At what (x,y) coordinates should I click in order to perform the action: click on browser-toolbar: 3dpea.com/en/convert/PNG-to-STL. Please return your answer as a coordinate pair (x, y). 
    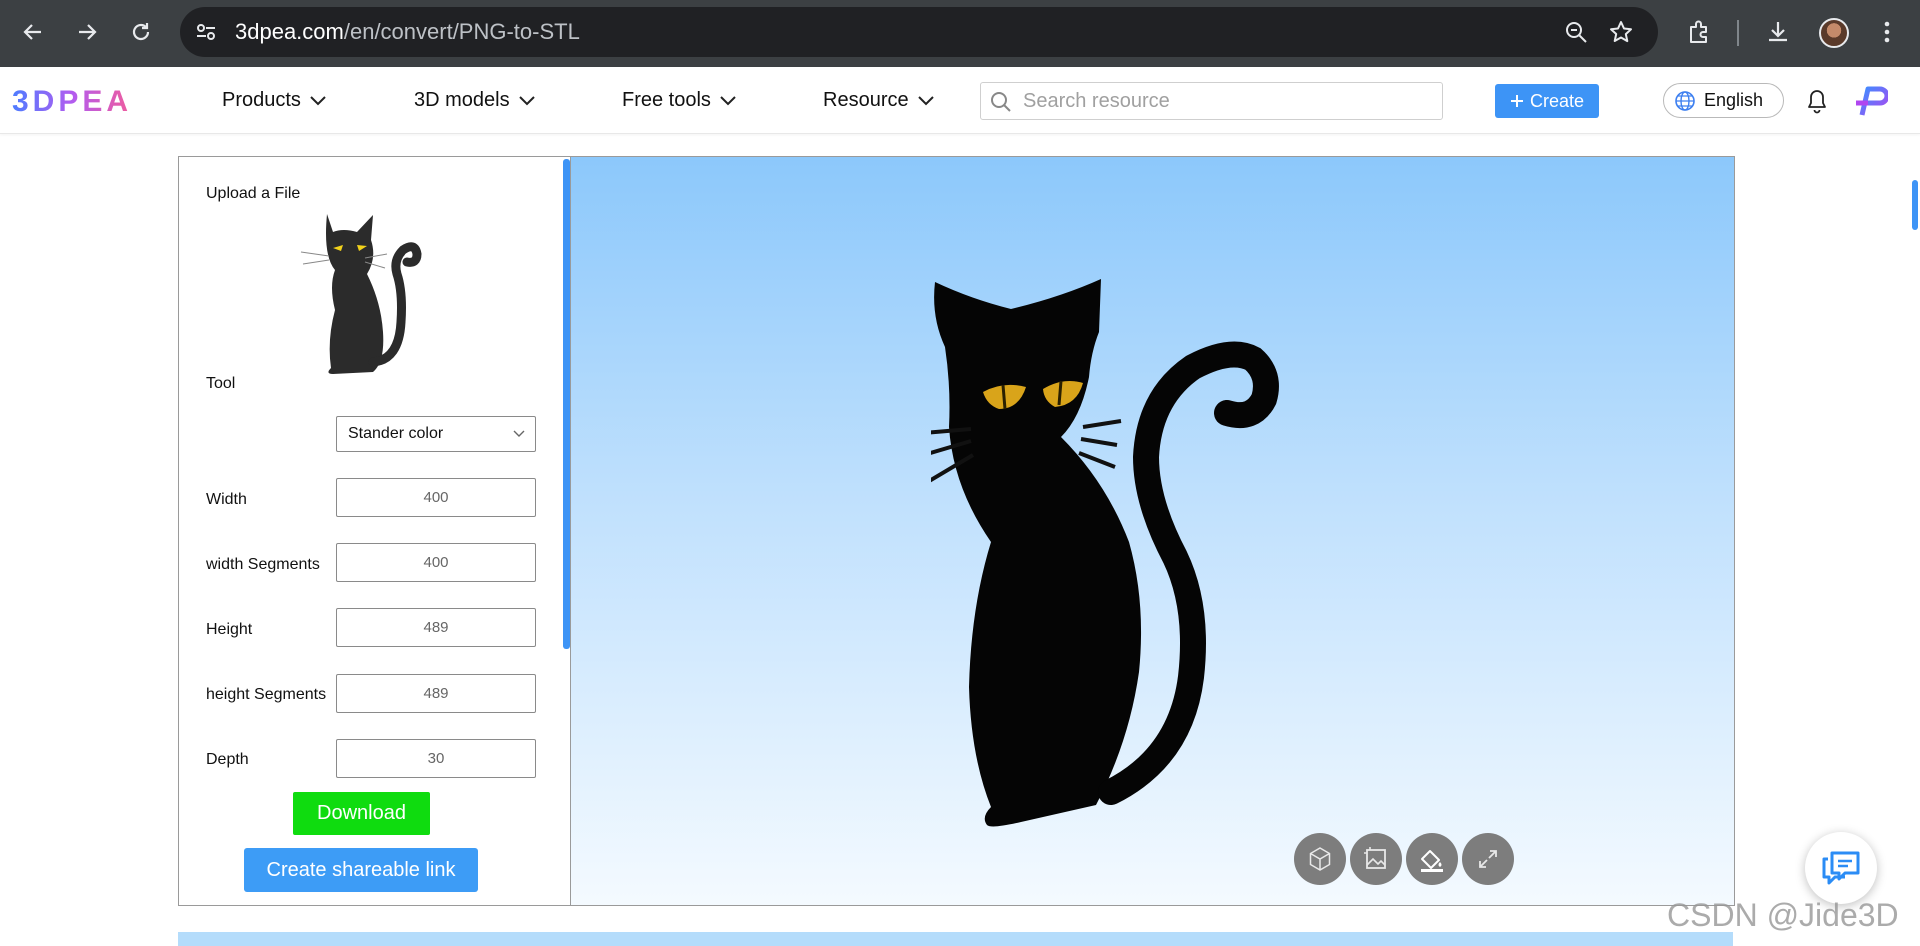
    Looking at the image, I should click on (960, 33).